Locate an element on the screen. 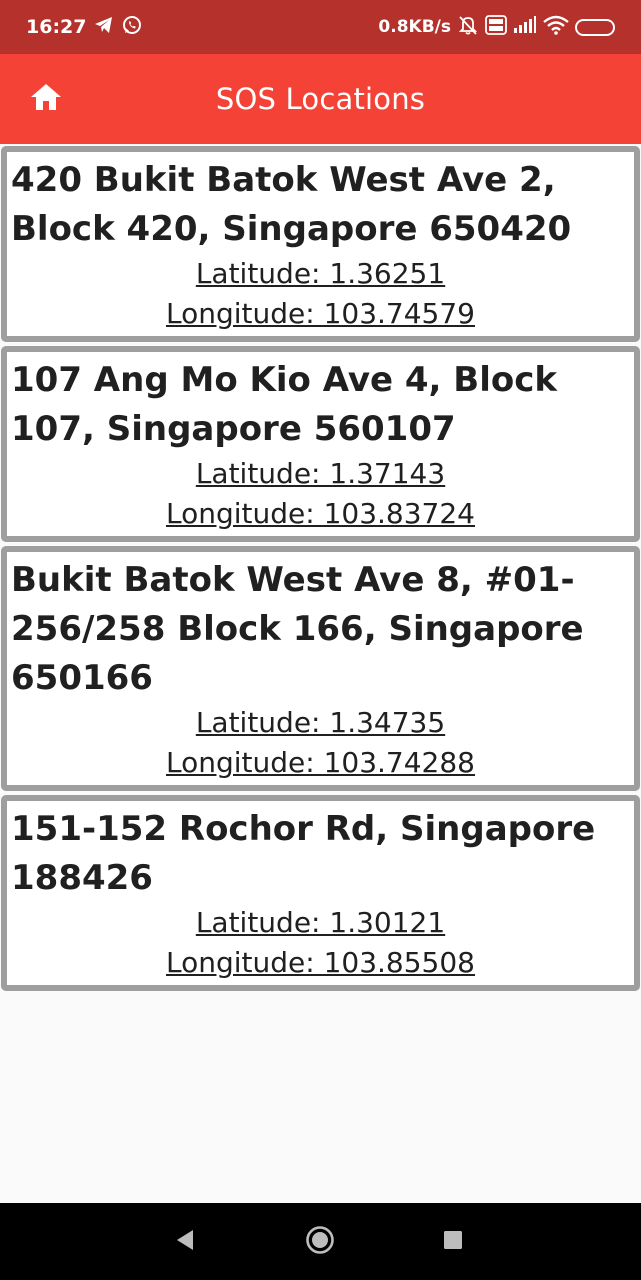 The width and height of the screenshot is (641, 1280). back-icon is located at coordinates (185, 1242).